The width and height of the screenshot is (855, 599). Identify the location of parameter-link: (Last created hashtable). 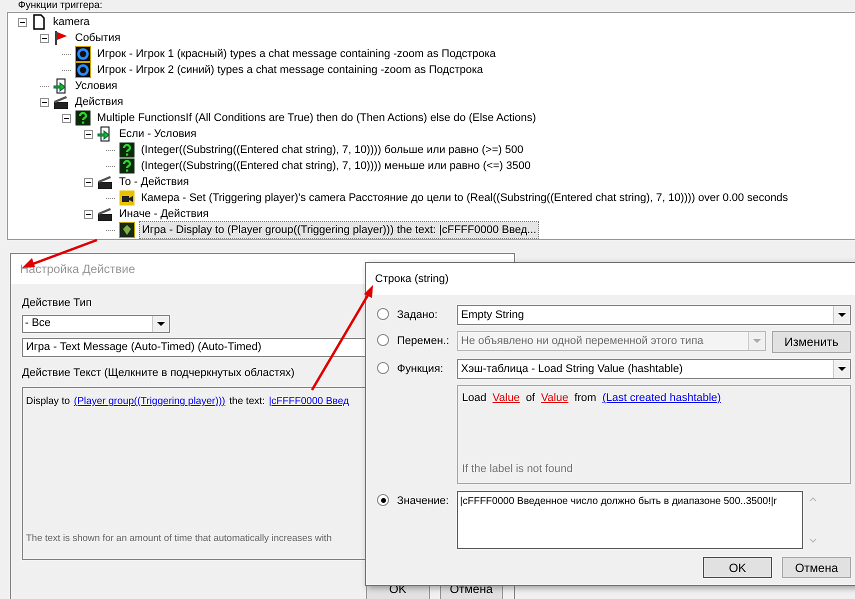
(661, 398).